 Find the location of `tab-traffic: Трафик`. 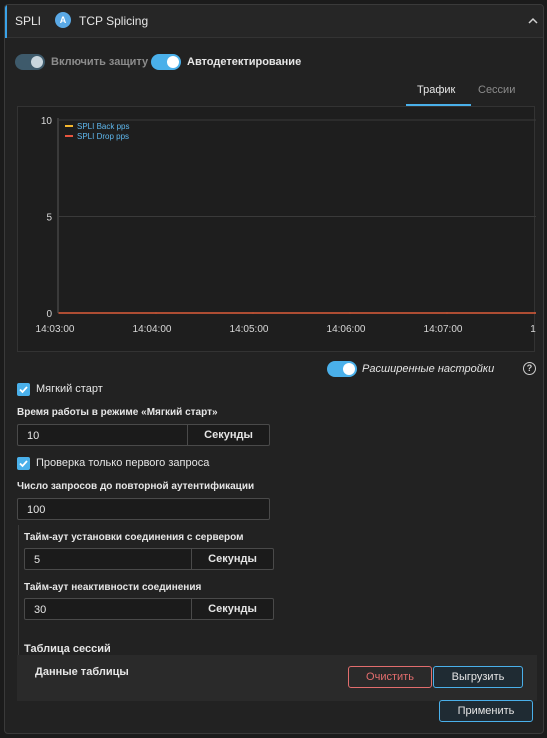

tab-traffic: Трафик is located at coordinates (436, 90).